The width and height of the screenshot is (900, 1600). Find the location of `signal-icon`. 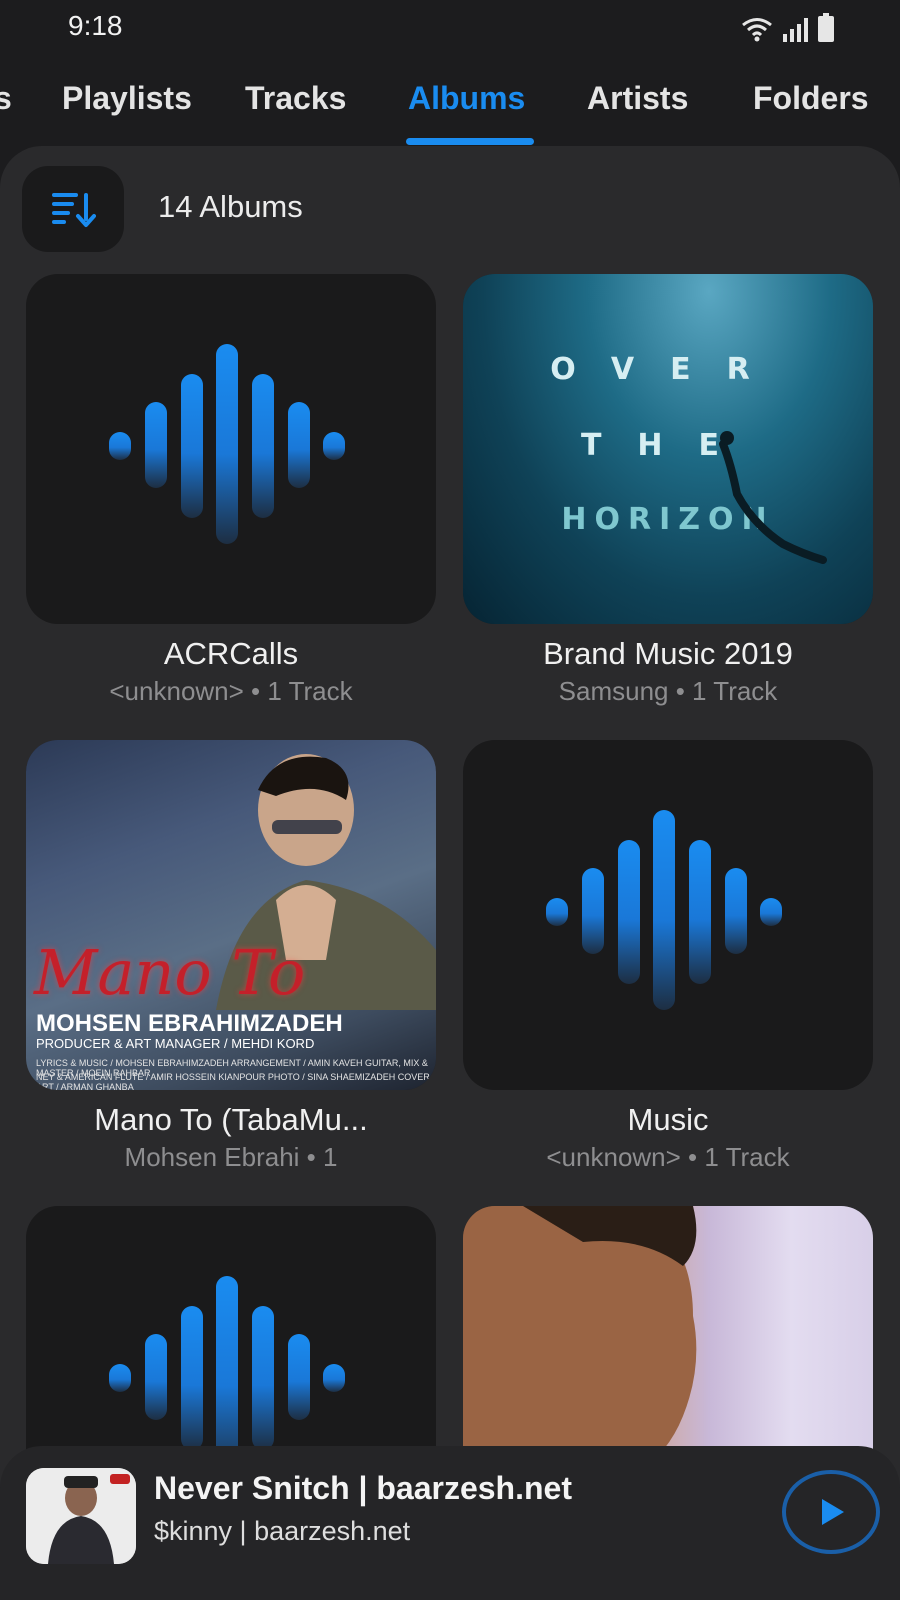

signal-icon is located at coordinates (795, 30).